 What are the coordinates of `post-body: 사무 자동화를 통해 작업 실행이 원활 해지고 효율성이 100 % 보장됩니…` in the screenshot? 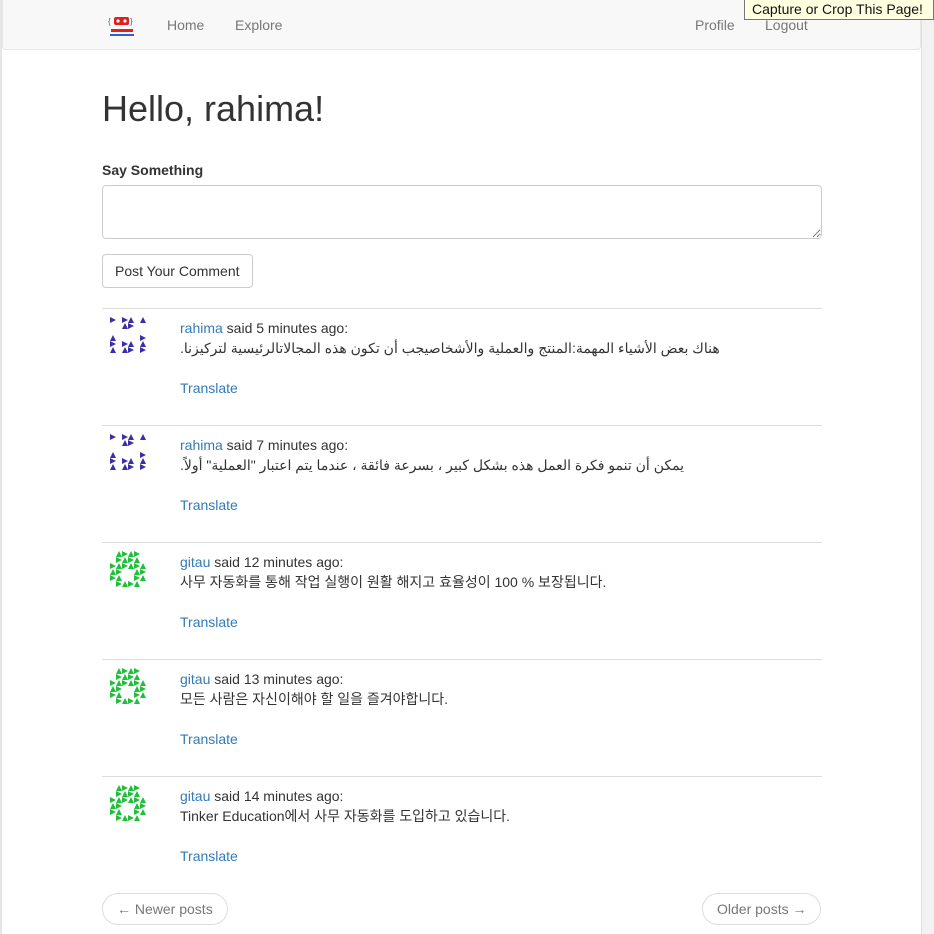 It's located at (393, 582).